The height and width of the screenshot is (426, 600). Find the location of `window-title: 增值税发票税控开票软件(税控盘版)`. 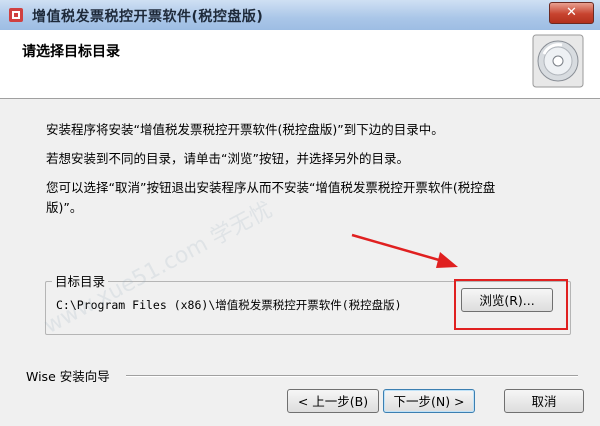

window-title: 增值税发票税控开票软件(税控盘版) is located at coordinates (148, 17).